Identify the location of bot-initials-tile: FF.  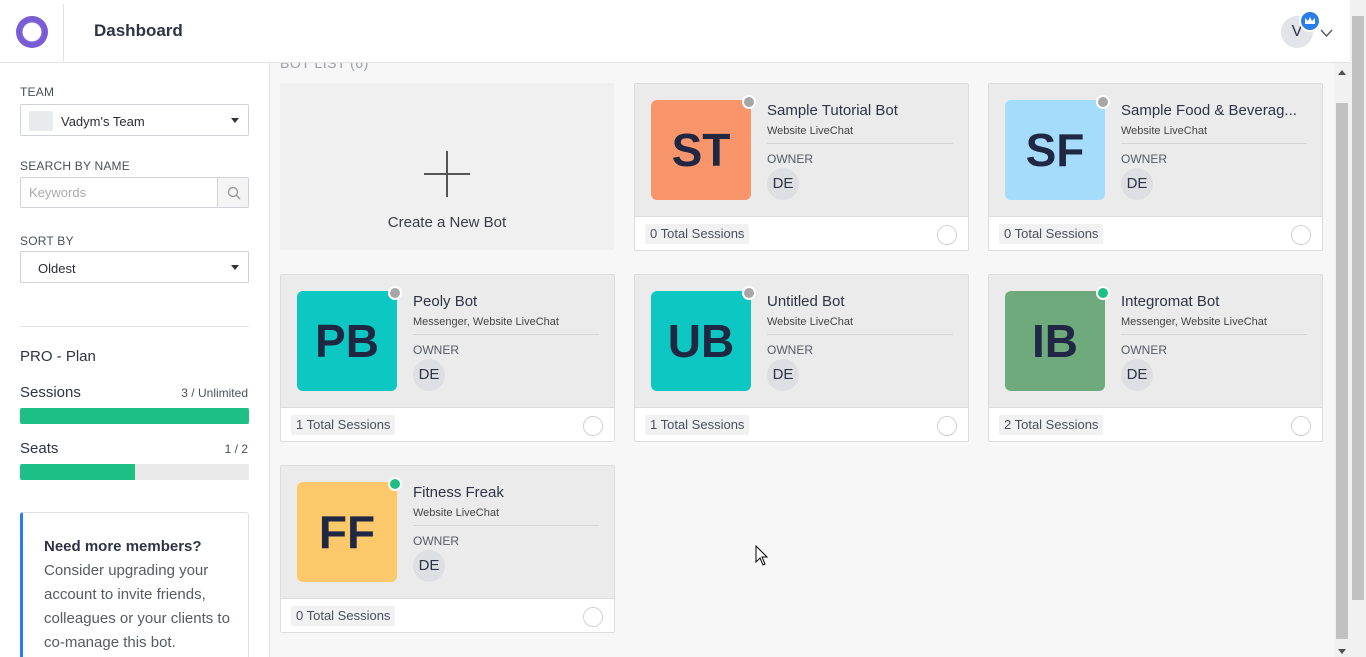
(347, 532).